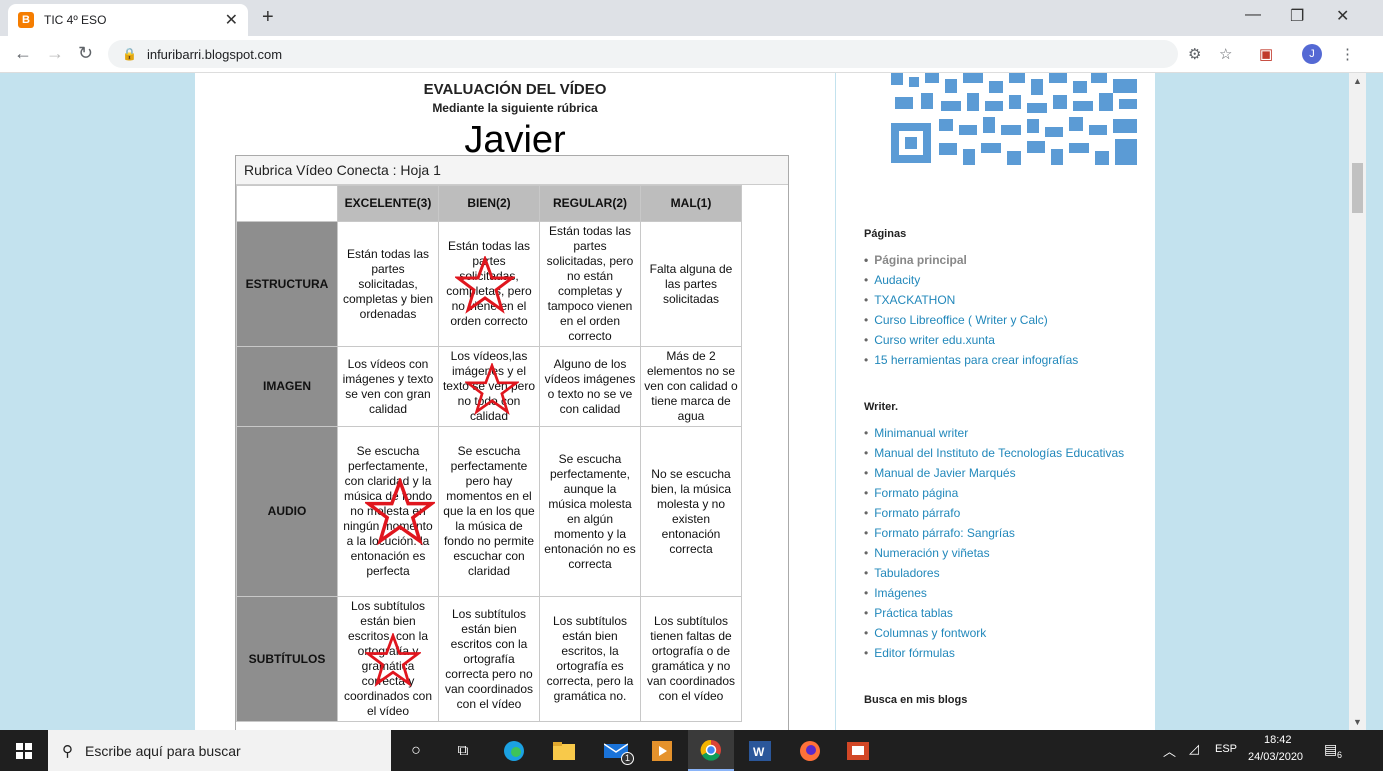 This screenshot has height=771, width=1383. I want to click on list-item: Curso Libreoffice ( Writer y Calc), so click(971, 320).